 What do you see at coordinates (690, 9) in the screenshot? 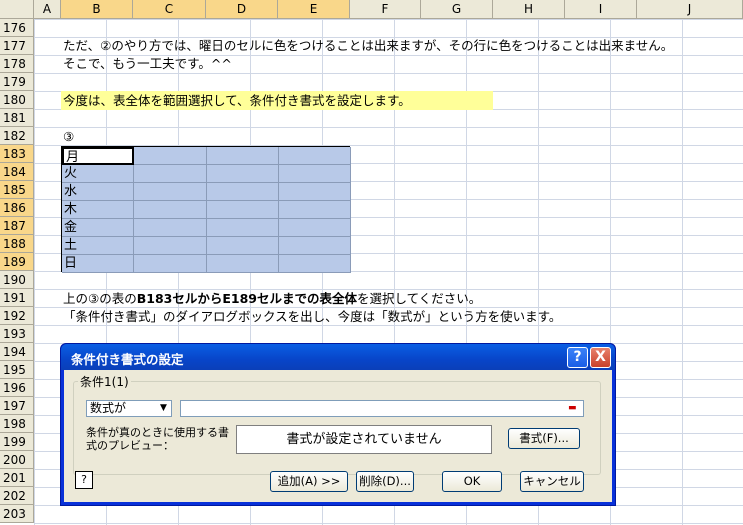
I see `column-header-j: J` at bounding box center [690, 9].